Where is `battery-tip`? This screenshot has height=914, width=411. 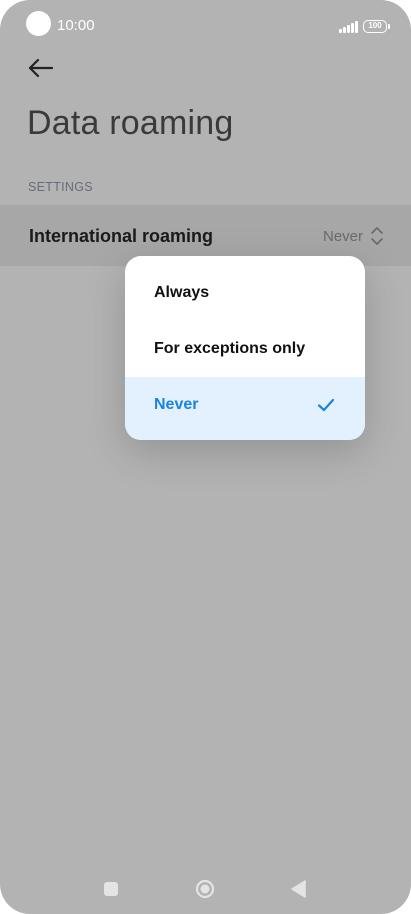
battery-tip is located at coordinates (389, 26).